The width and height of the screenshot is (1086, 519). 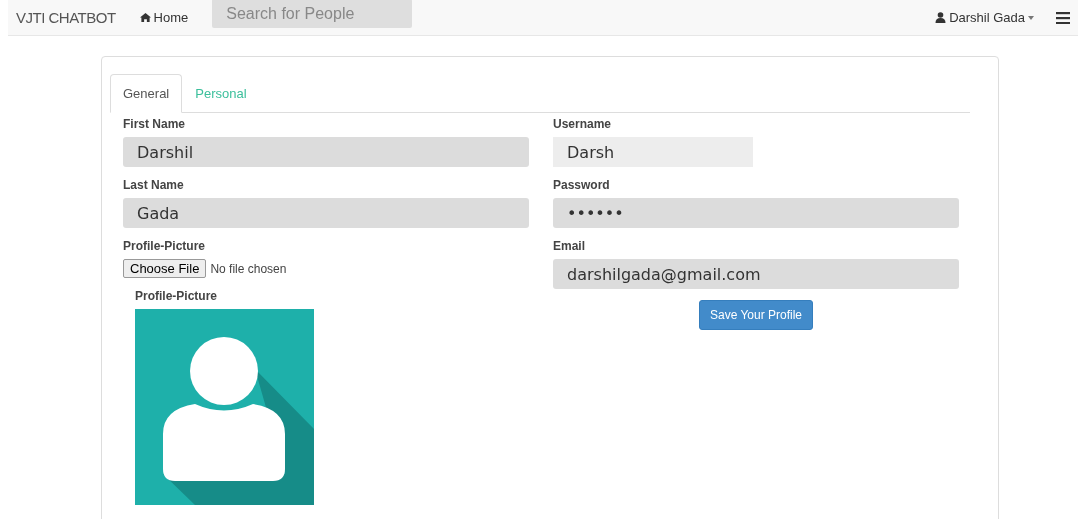 I want to click on search-field: Search for People, so click(x=312, y=14).